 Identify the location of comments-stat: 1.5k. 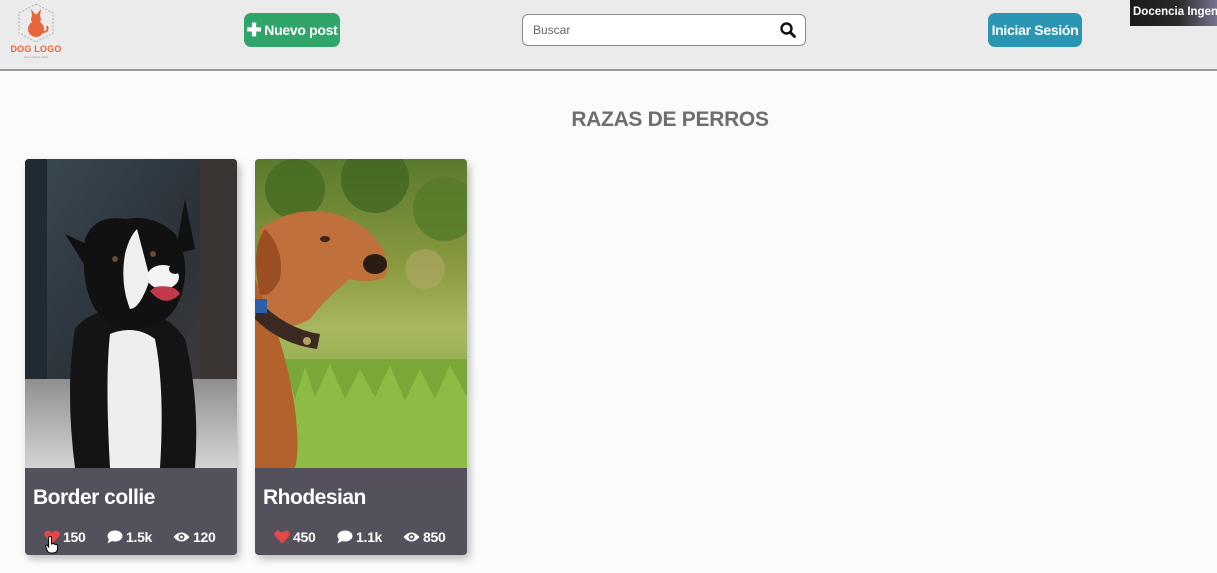
(129, 537).